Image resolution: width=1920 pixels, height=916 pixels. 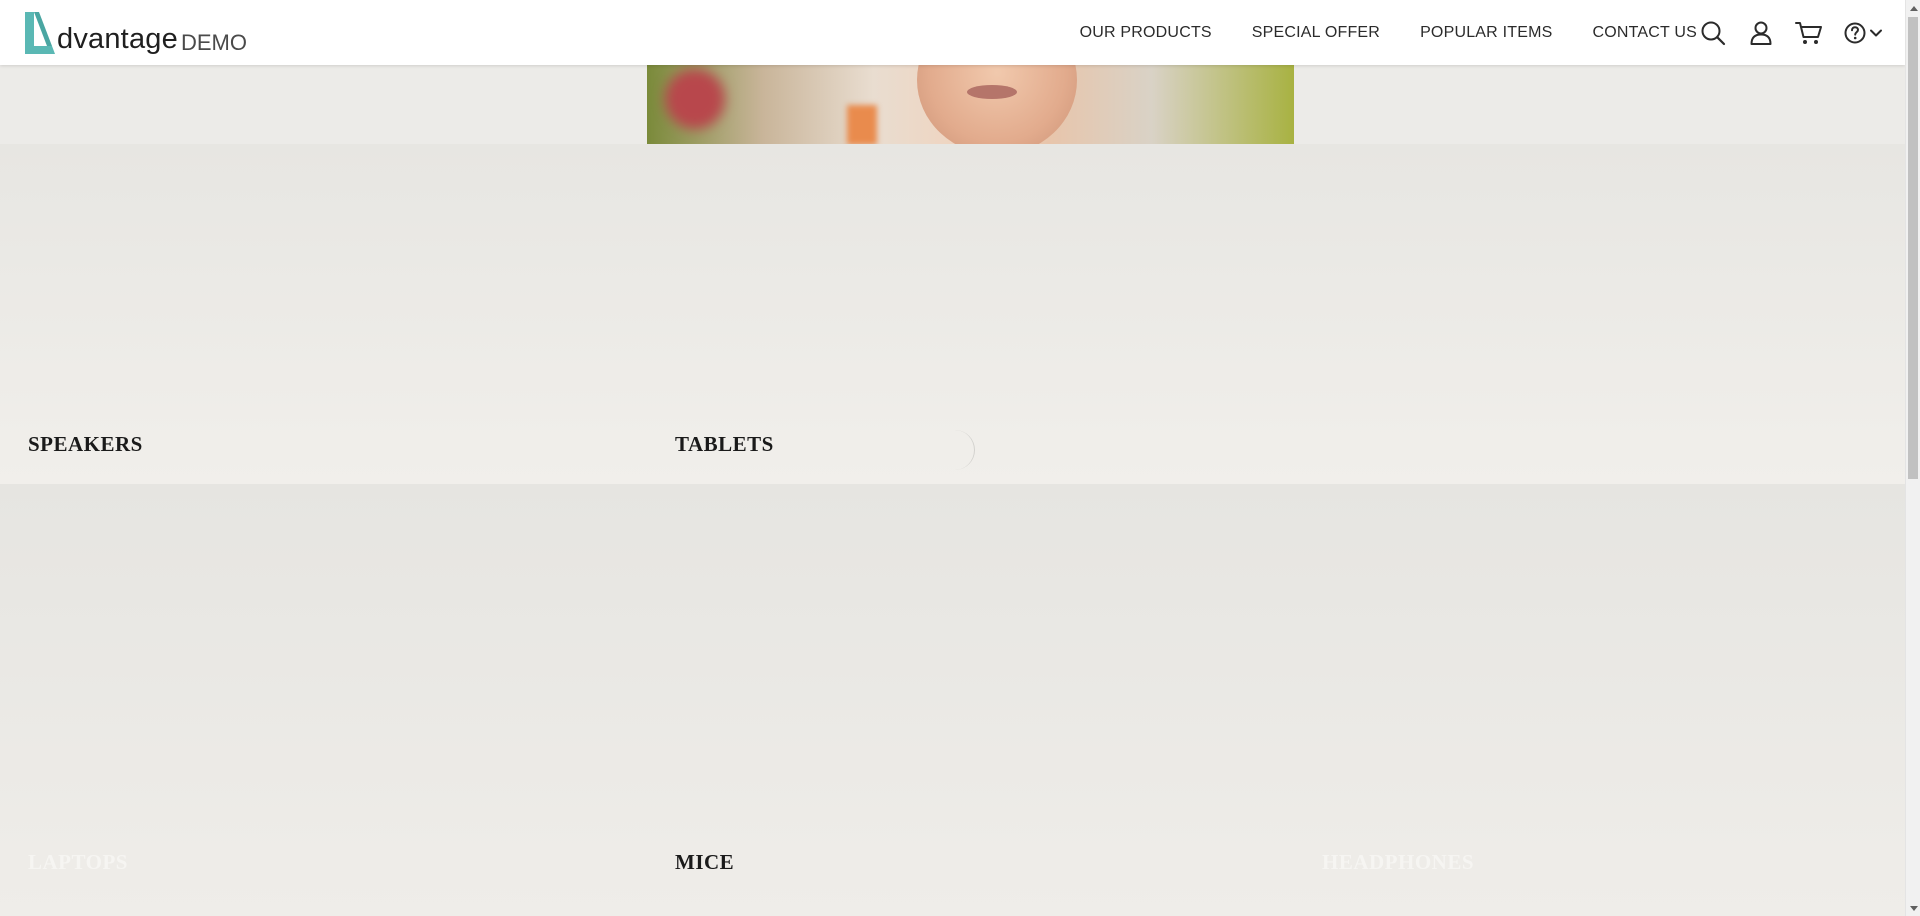 I want to click on hero-background-figure, so click(x=695, y=99).